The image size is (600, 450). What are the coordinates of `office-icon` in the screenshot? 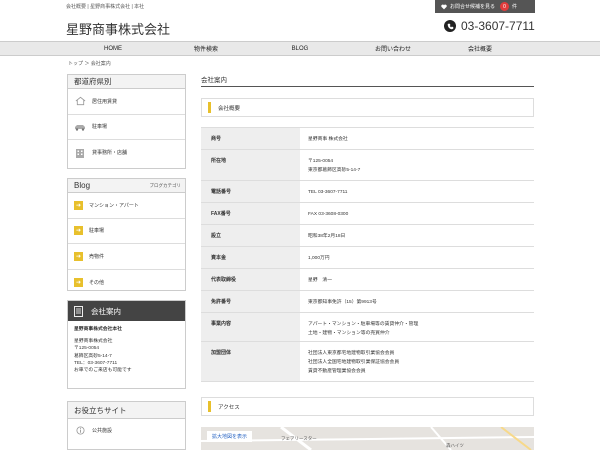 It's located at (78, 311).